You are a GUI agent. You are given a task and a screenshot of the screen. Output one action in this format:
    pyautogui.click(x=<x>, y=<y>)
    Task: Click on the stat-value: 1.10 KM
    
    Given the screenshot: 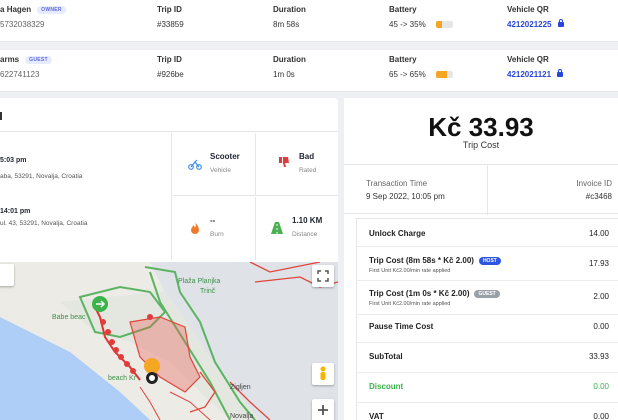 What is the action you would take?
    pyautogui.click(x=307, y=220)
    